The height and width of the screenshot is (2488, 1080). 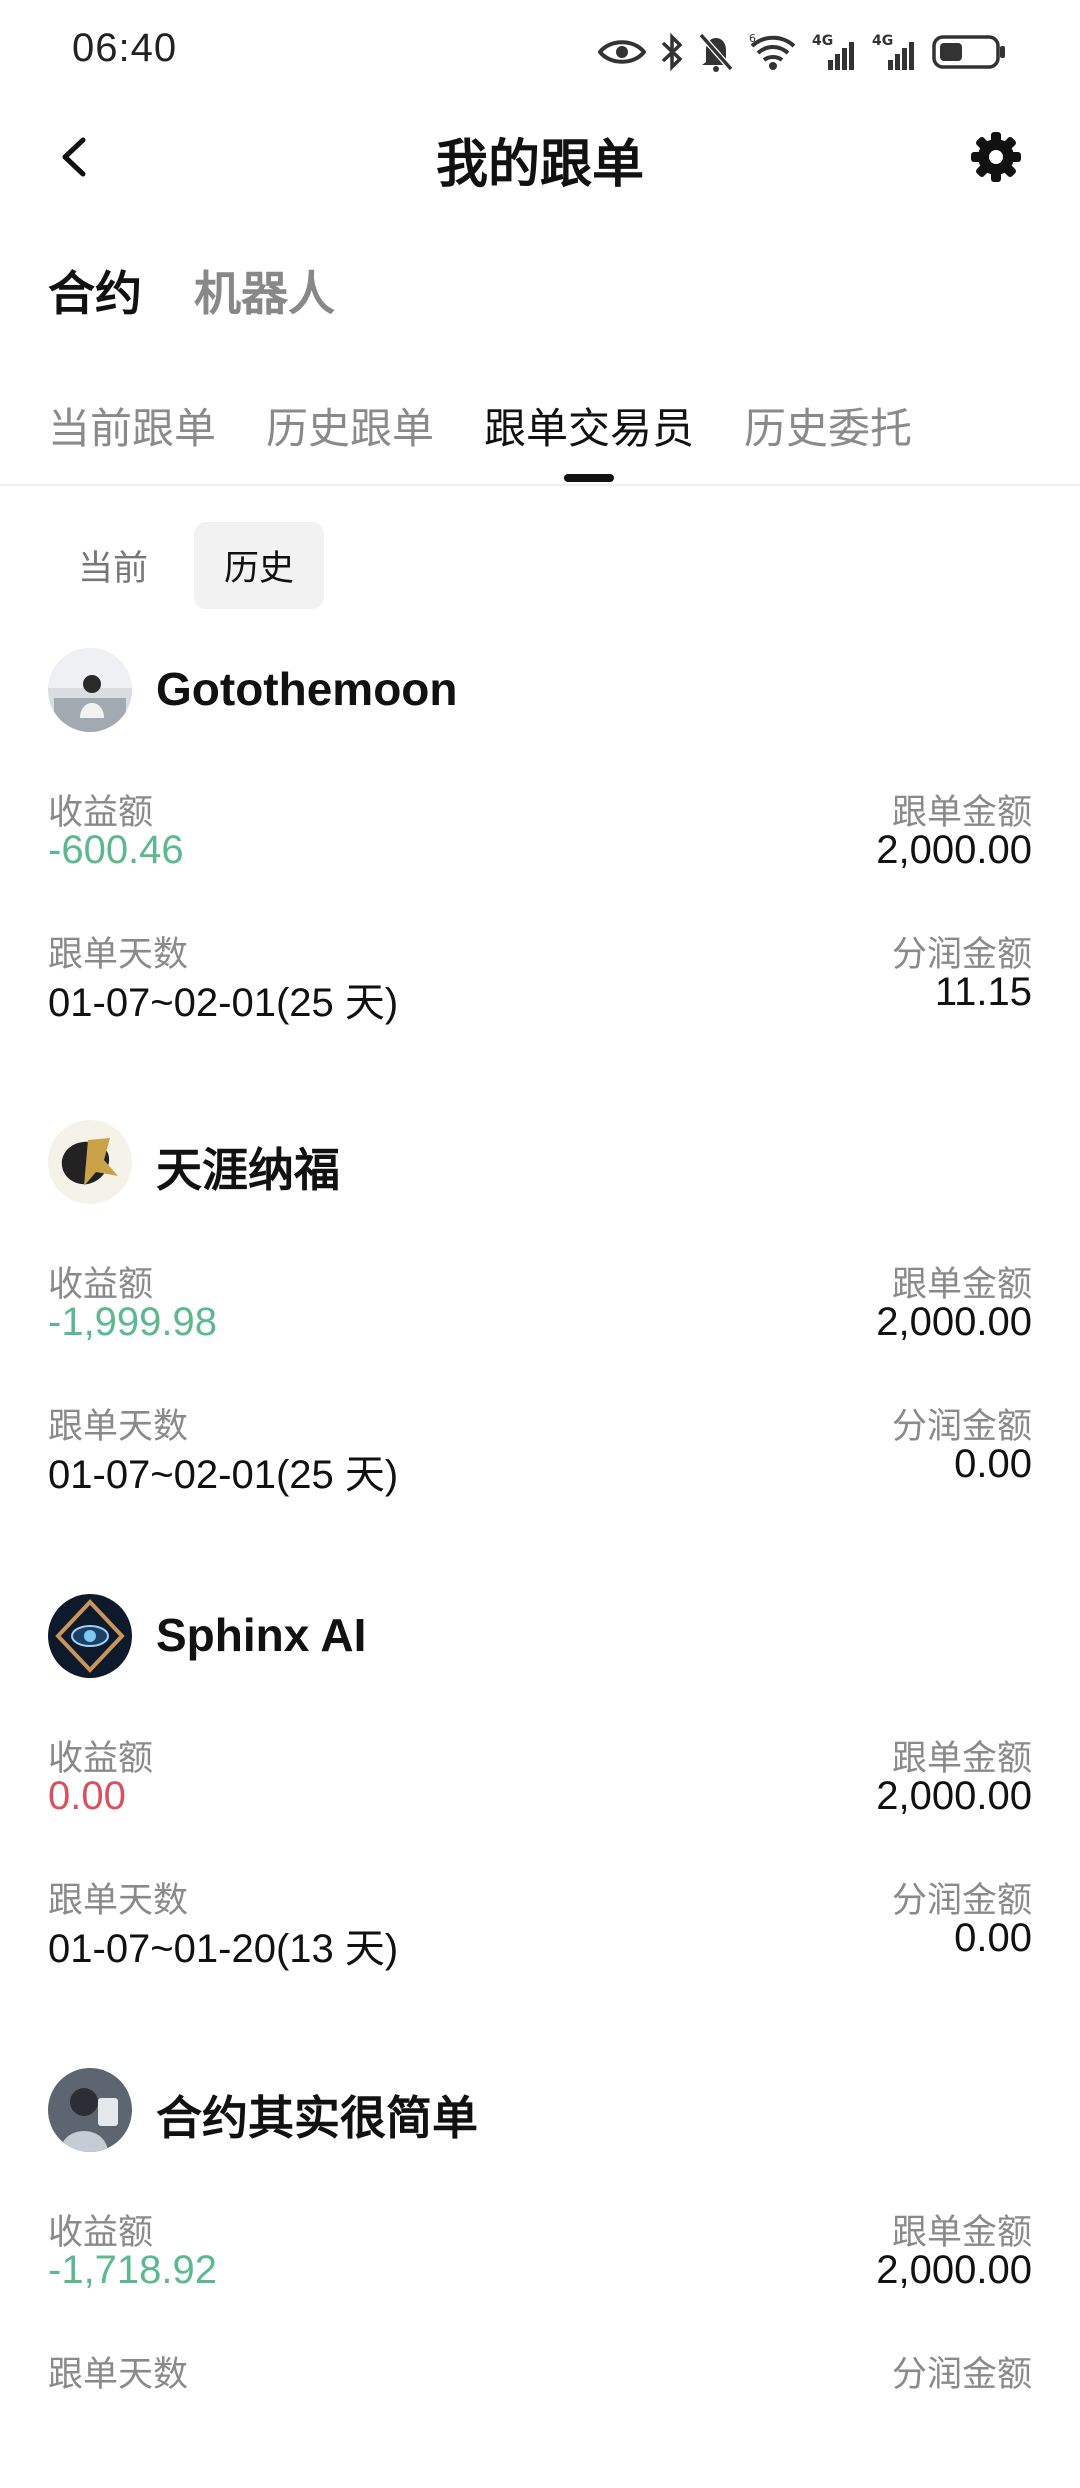 What do you see at coordinates (186, 565) in the screenshot?
I see `segmented-control: 当前 历史` at bounding box center [186, 565].